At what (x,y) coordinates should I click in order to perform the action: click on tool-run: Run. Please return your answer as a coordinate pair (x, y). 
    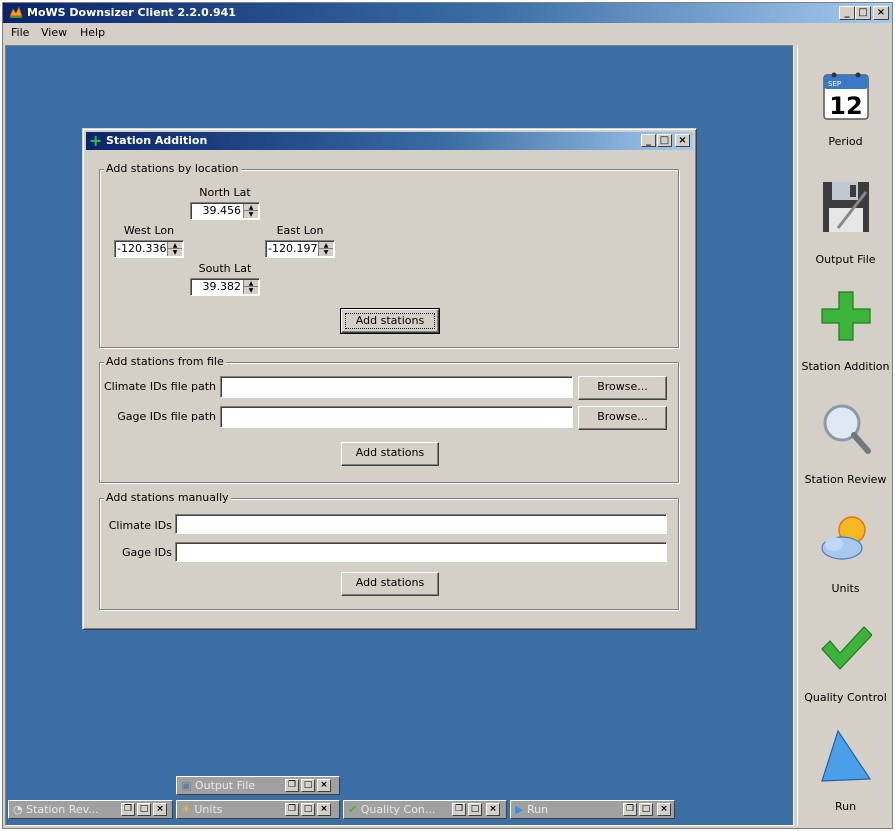
    Looking at the image, I should click on (845, 774).